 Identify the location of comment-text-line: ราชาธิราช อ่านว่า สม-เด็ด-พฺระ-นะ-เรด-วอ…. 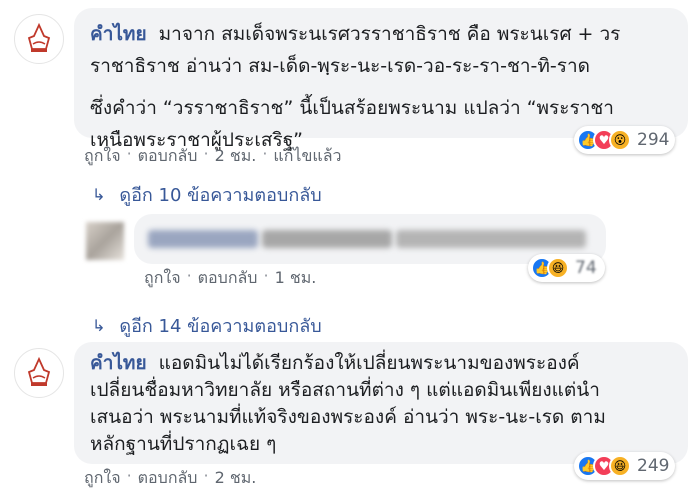
(340, 66).